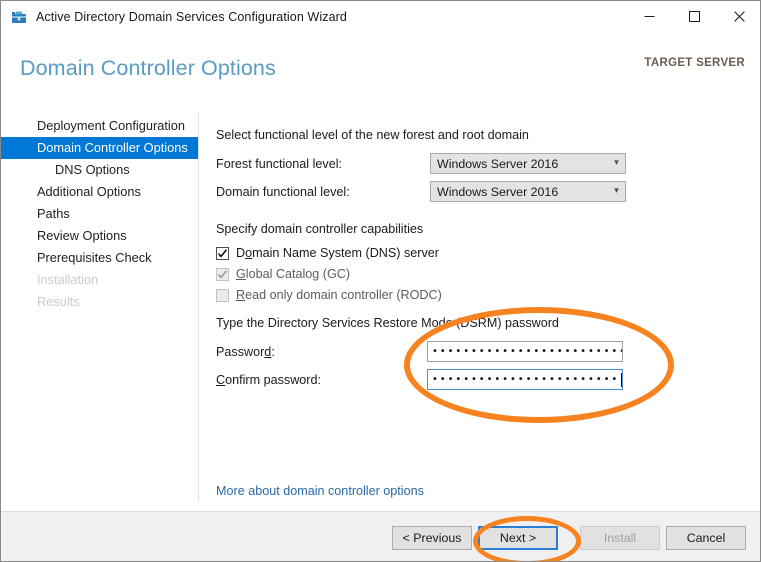 Image resolution: width=761 pixels, height=562 pixels. I want to click on sidebar-item-review-options: Review Options, so click(99, 236).